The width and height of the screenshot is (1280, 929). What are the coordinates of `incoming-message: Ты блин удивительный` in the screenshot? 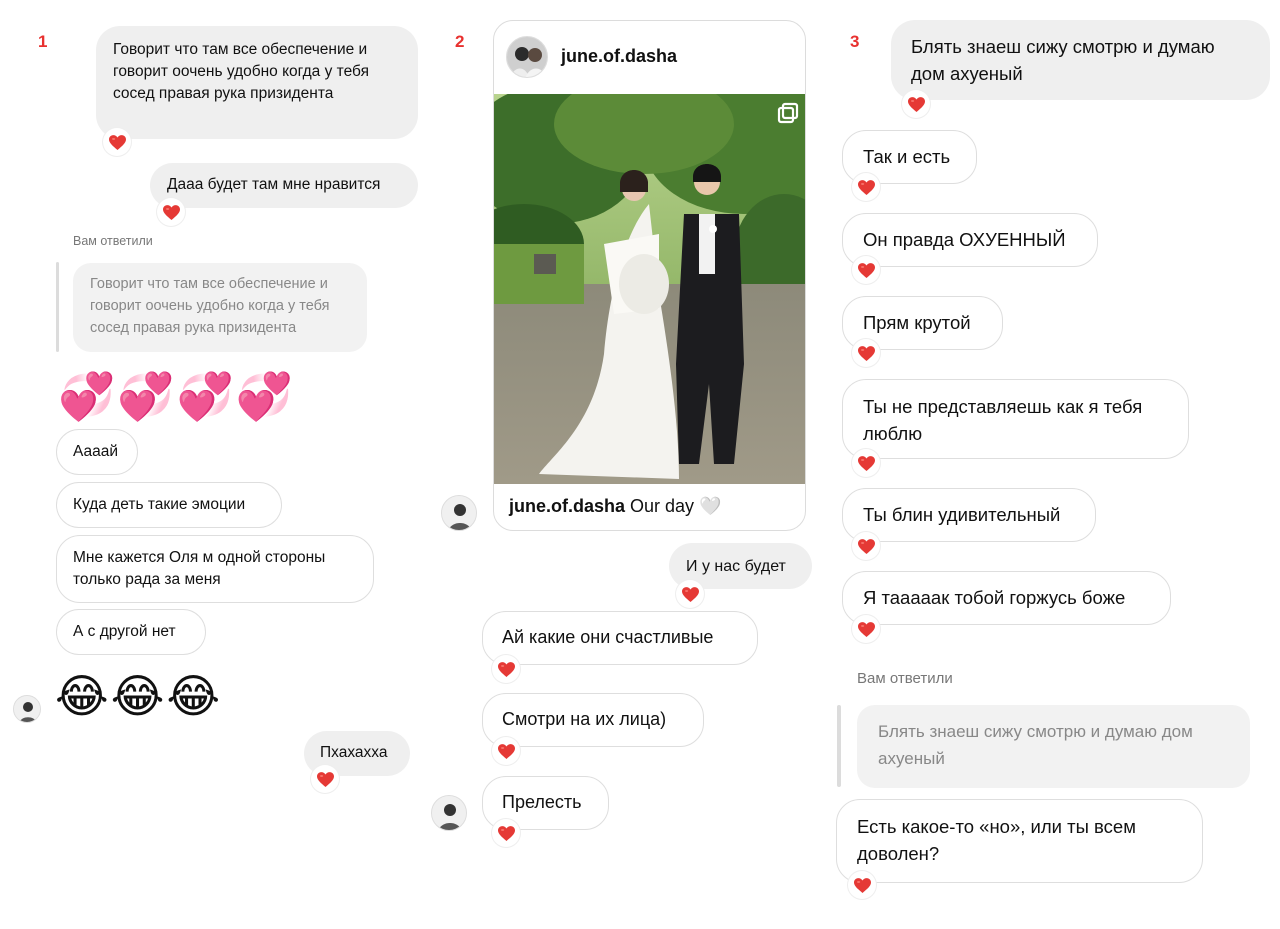 It's located at (969, 515).